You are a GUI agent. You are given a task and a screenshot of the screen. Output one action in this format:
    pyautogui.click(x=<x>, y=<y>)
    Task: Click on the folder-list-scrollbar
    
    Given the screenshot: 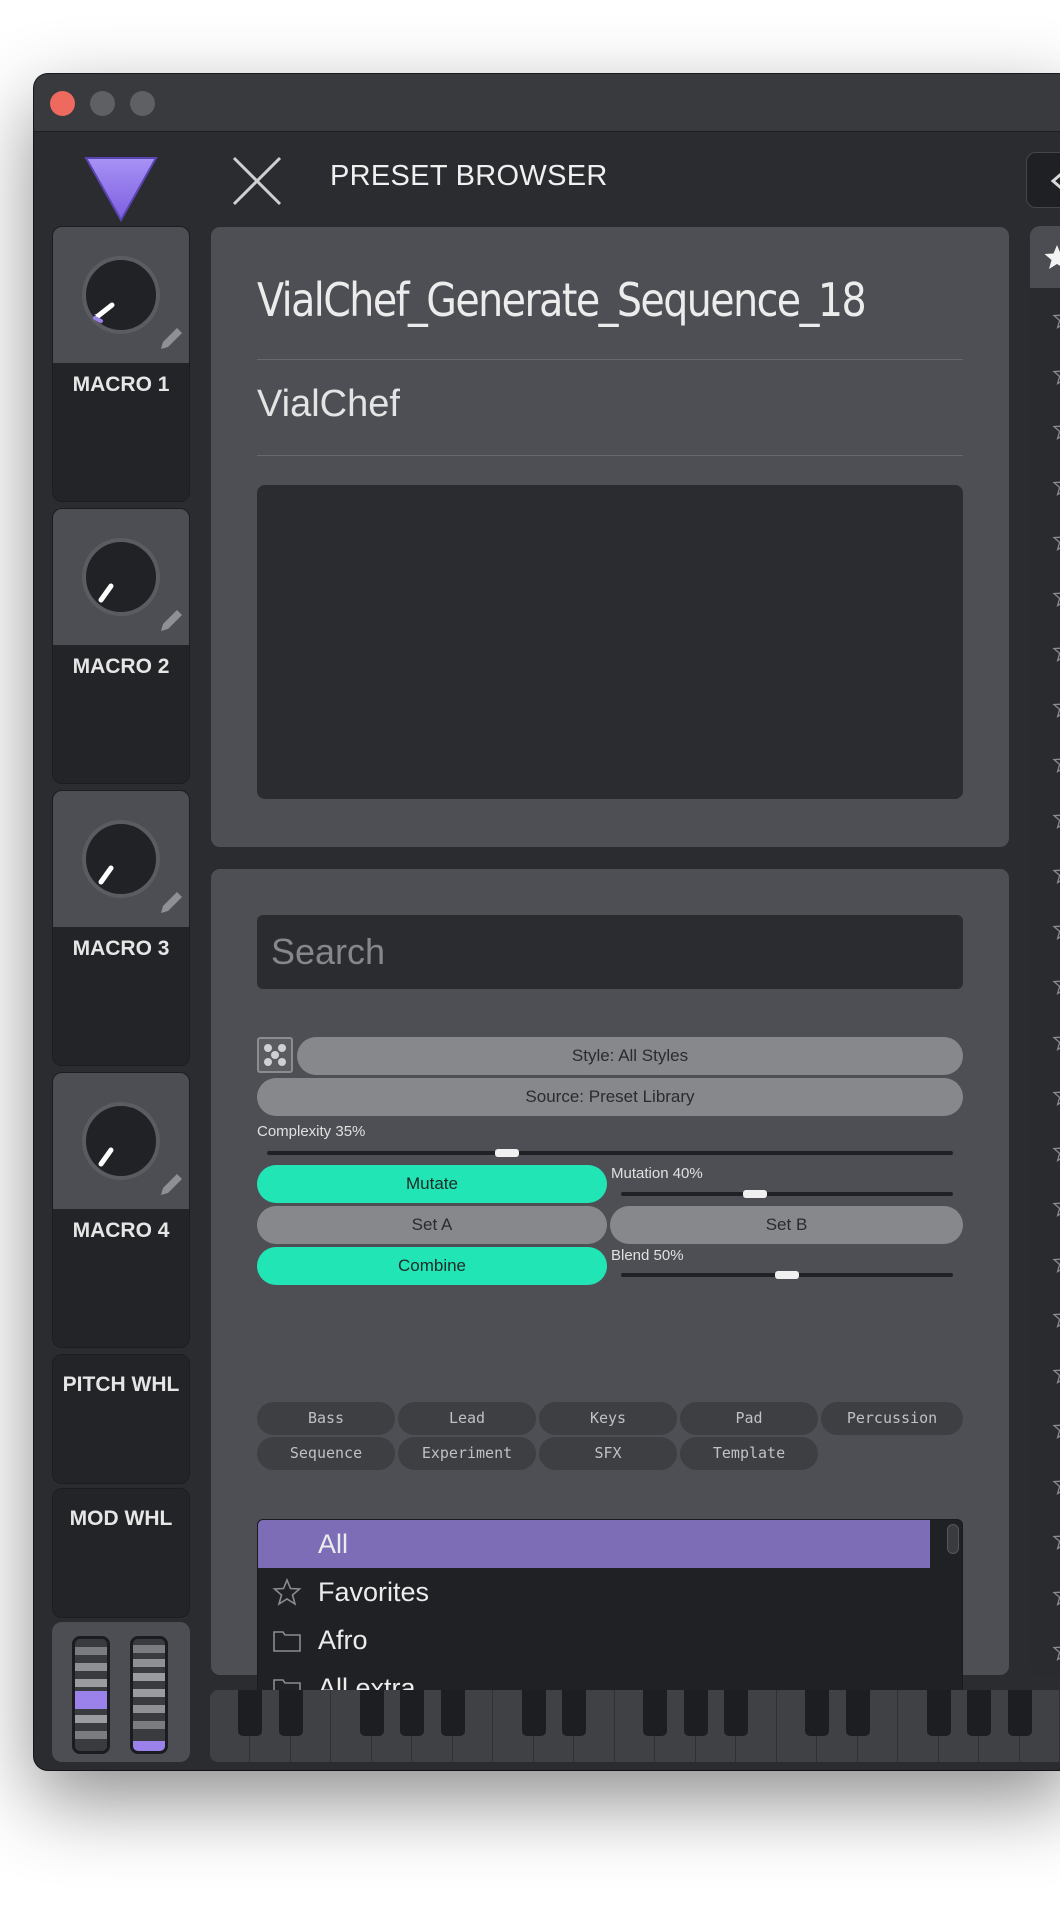 What is the action you would take?
    pyautogui.click(x=953, y=1539)
    